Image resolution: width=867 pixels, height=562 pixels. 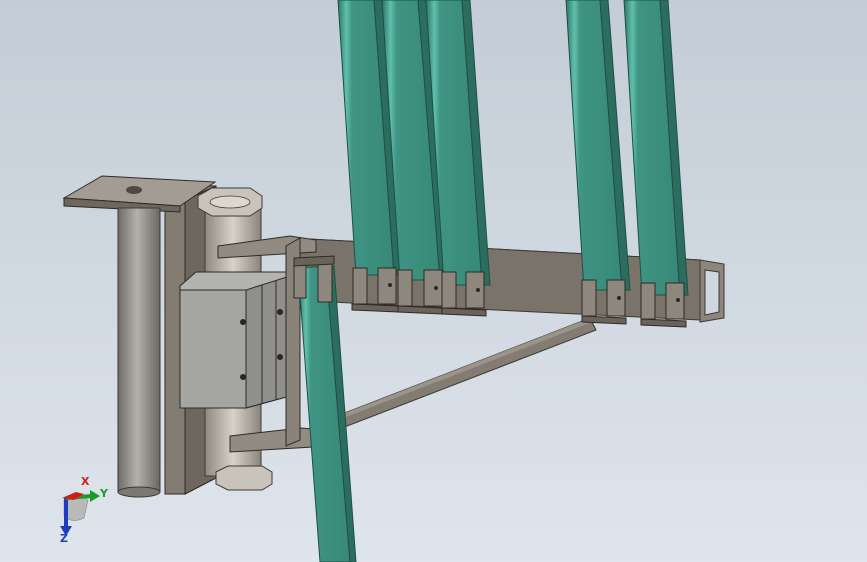 What do you see at coordinates (134, 190) in the screenshot?
I see `bolt-hole` at bounding box center [134, 190].